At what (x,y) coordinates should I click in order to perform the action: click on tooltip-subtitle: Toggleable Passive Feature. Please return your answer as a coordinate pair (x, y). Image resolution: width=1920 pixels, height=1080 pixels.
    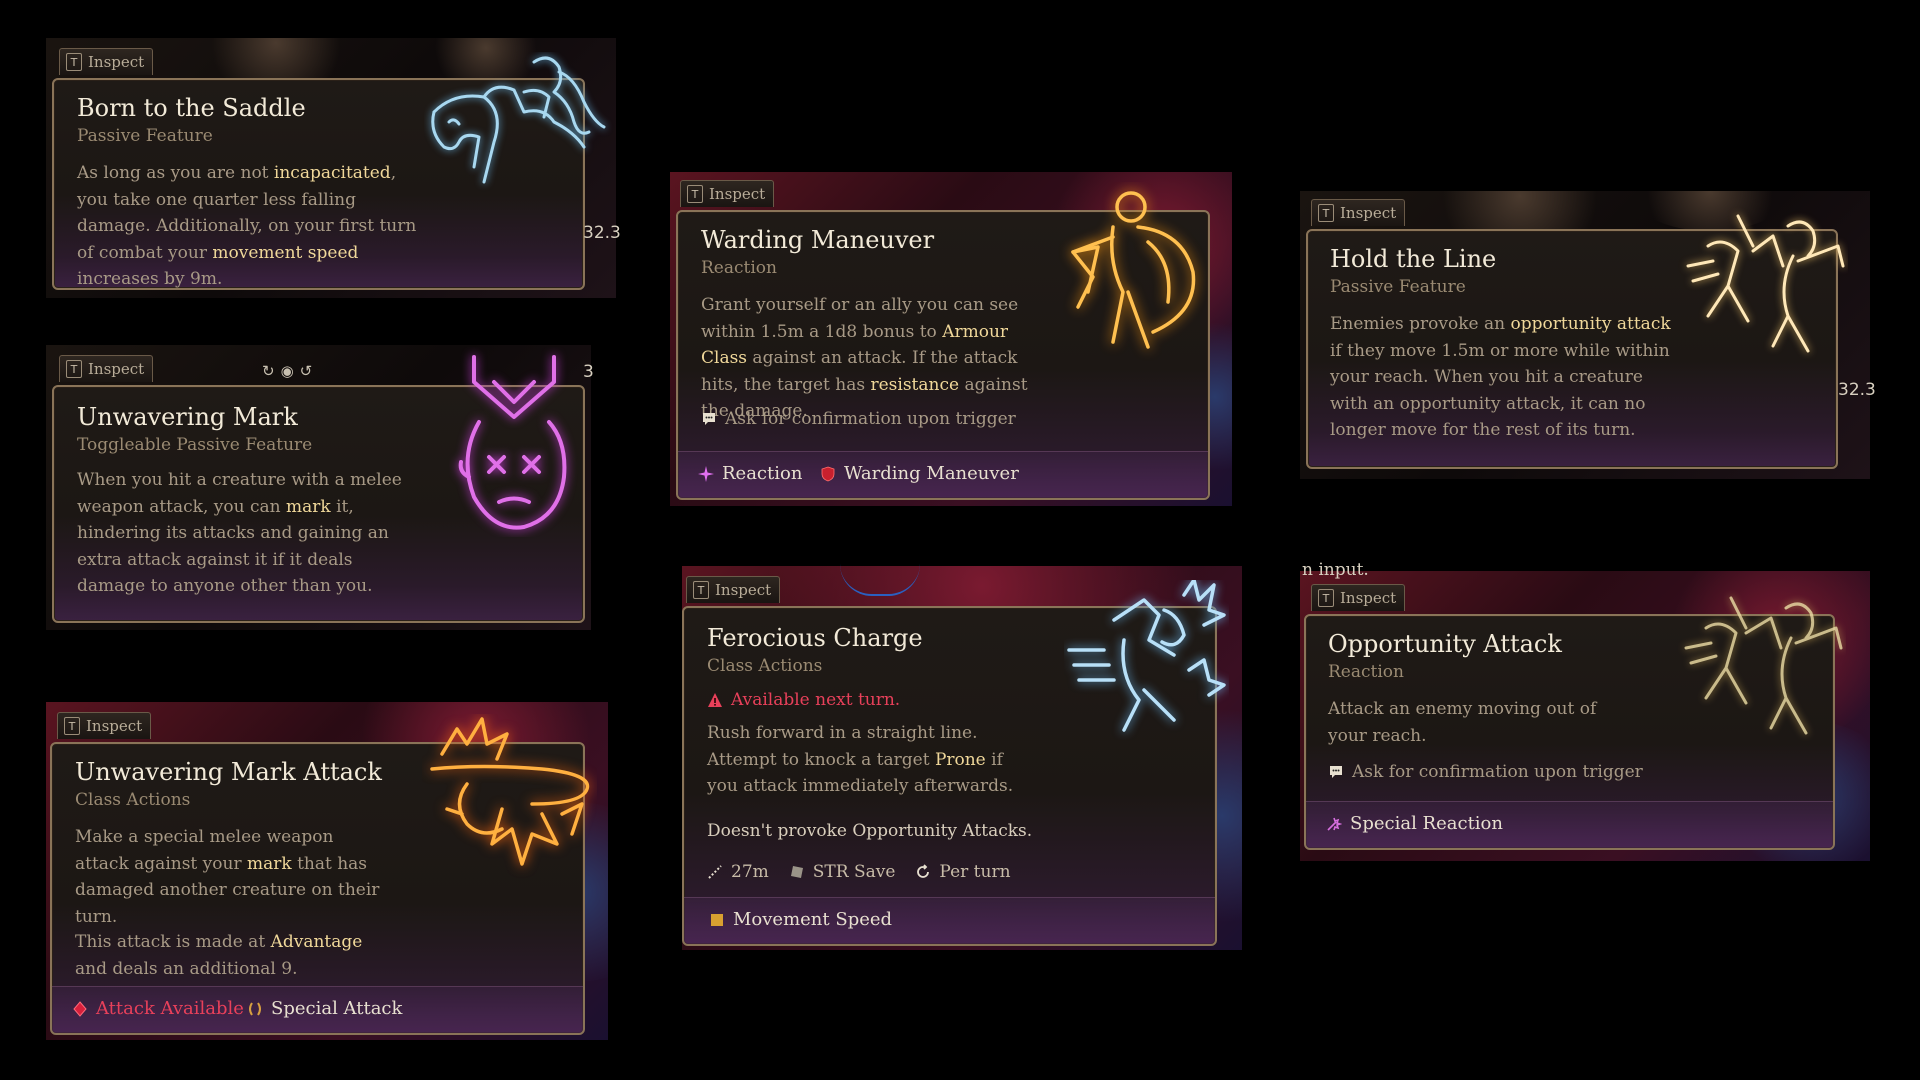
    Looking at the image, I should click on (195, 445).